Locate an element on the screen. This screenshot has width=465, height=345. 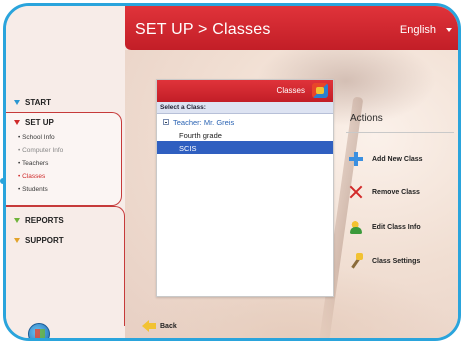
sidebar-support: SUPPORT is located at coordinates (39, 240).